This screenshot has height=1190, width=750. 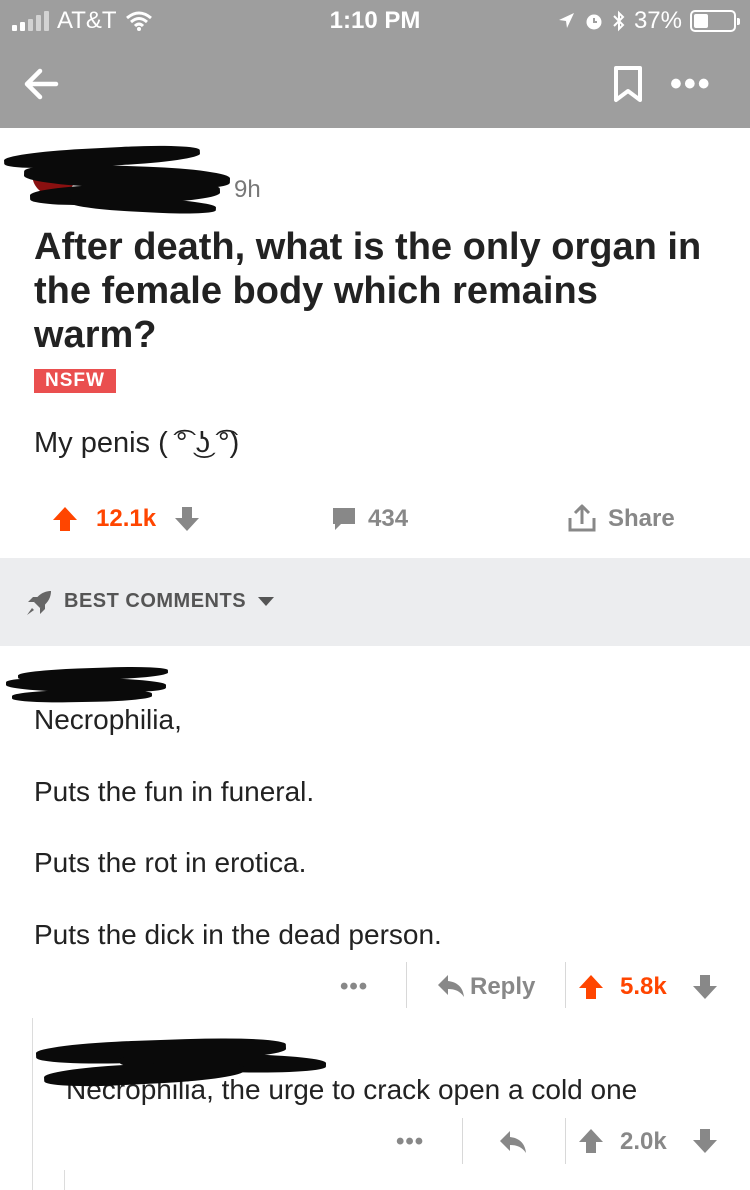 What do you see at coordinates (619, 21) in the screenshot?
I see `bluetooth-icon` at bounding box center [619, 21].